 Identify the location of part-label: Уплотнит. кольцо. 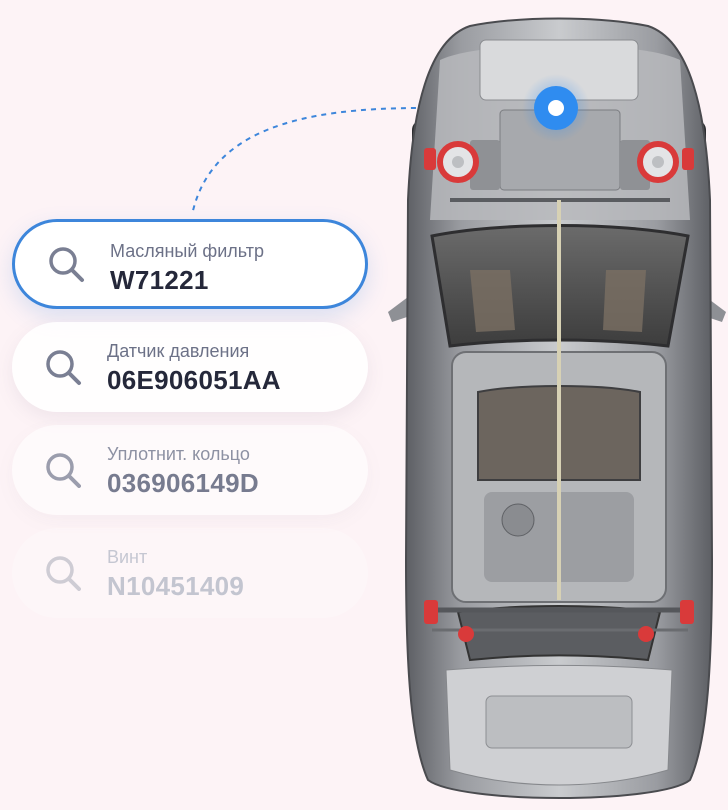
(178, 454).